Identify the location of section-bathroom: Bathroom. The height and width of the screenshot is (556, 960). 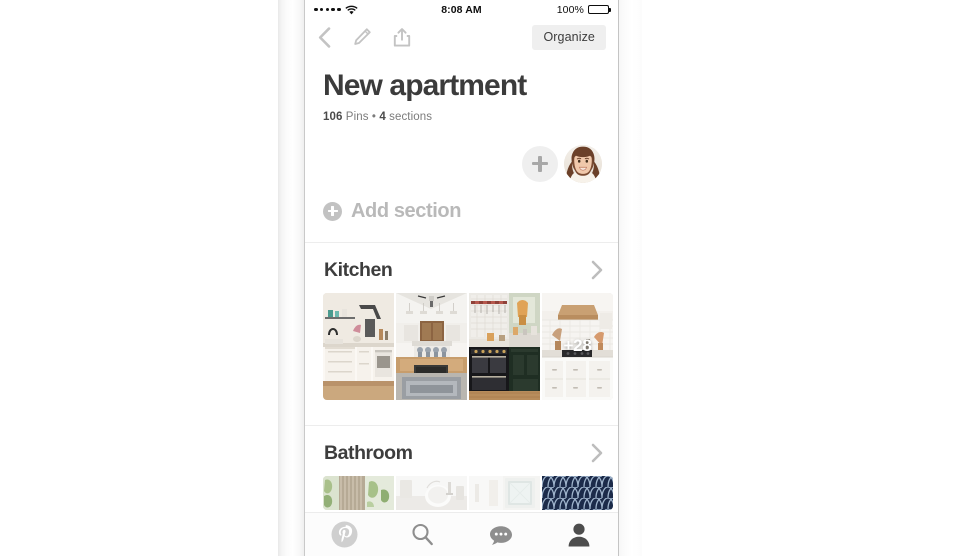
(461, 467).